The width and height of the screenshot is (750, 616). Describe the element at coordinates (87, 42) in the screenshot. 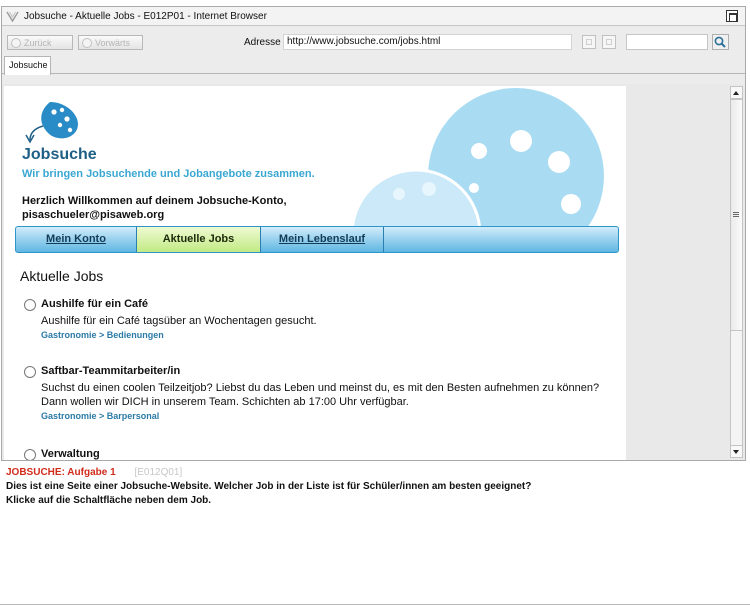

I see `forward-arrow-icon` at that location.